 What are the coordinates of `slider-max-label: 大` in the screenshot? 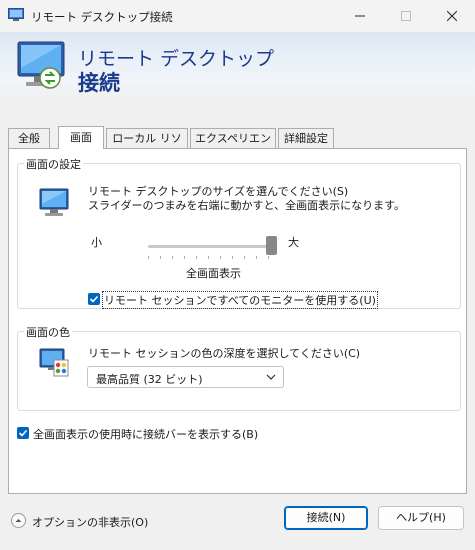 It's located at (293, 242).